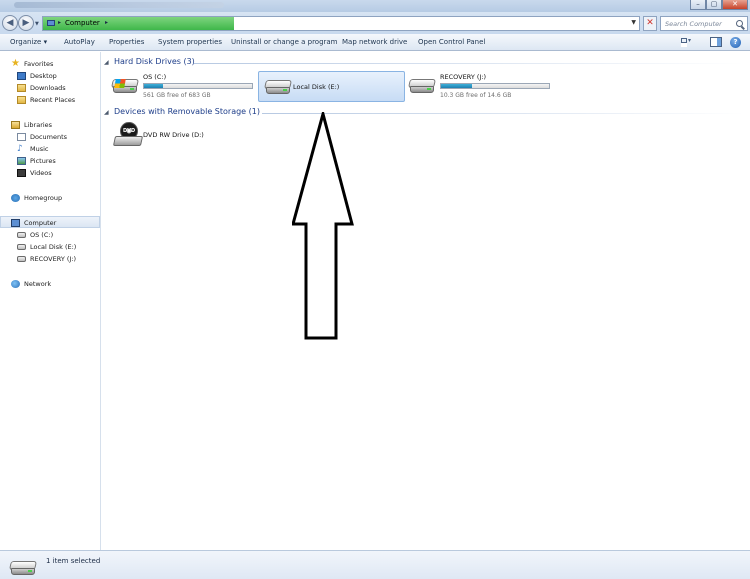 Image resolution: width=750 pixels, height=579 pixels. Describe the element at coordinates (633, 22) in the screenshot. I see `address-dropdown-icon: ▼` at that location.